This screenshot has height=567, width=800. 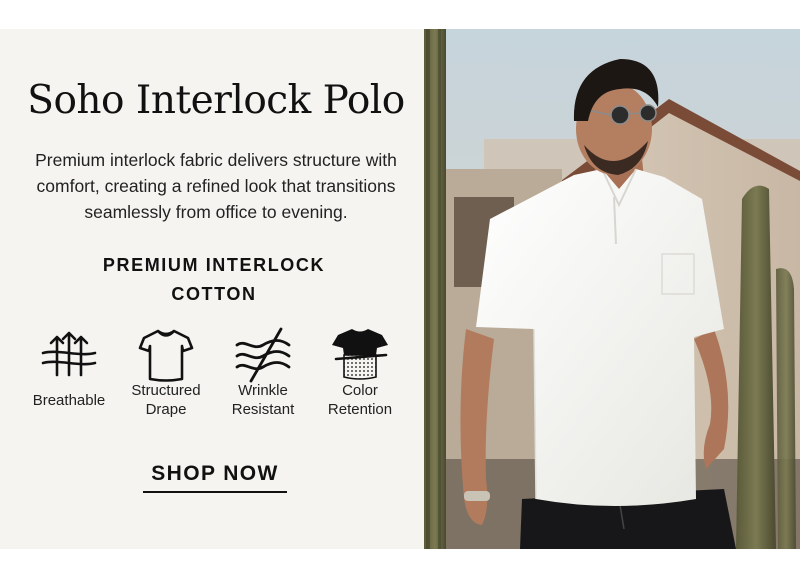 I want to click on feature-label: Structured Drape, so click(x=166, y=400).